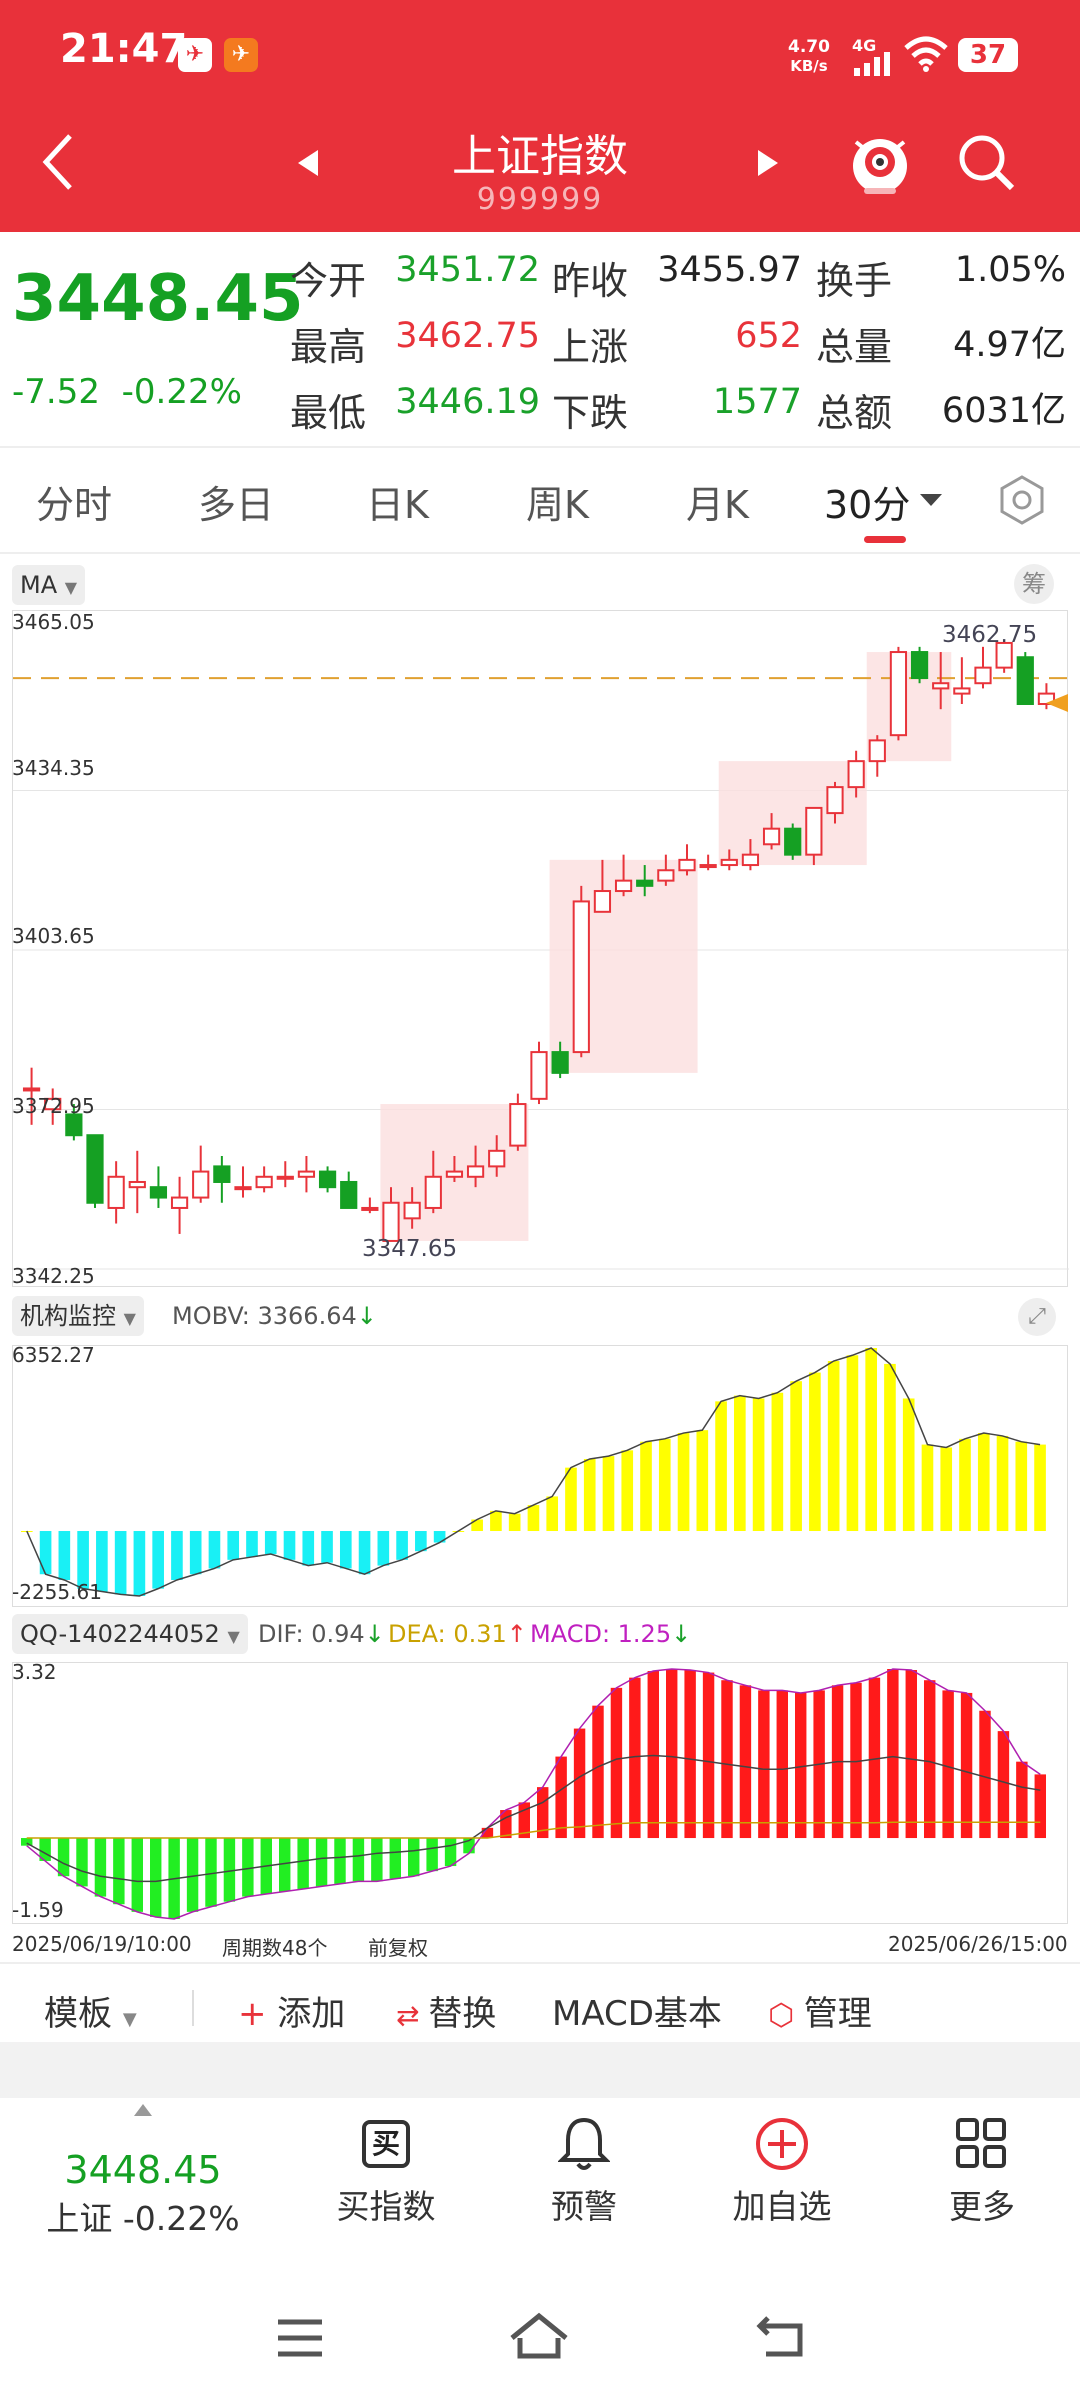  Describe the element at coordinates (782, 2336) in the screenshot. I see `back-nav-icon` at that location.